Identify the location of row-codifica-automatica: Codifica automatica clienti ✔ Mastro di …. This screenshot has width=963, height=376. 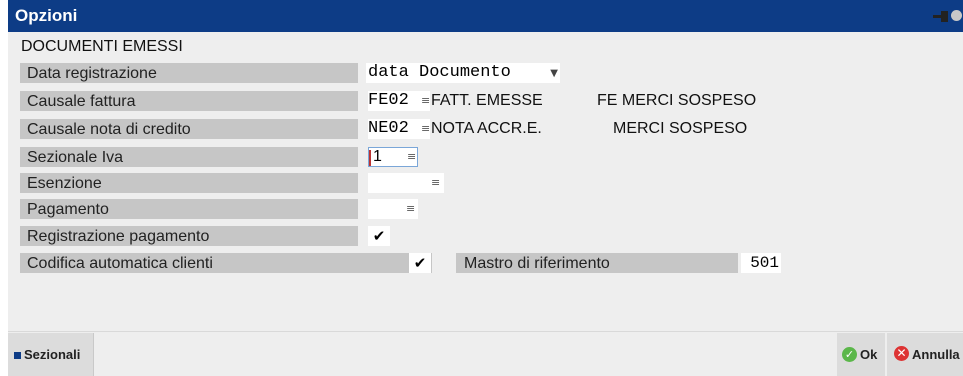
(485, 263).